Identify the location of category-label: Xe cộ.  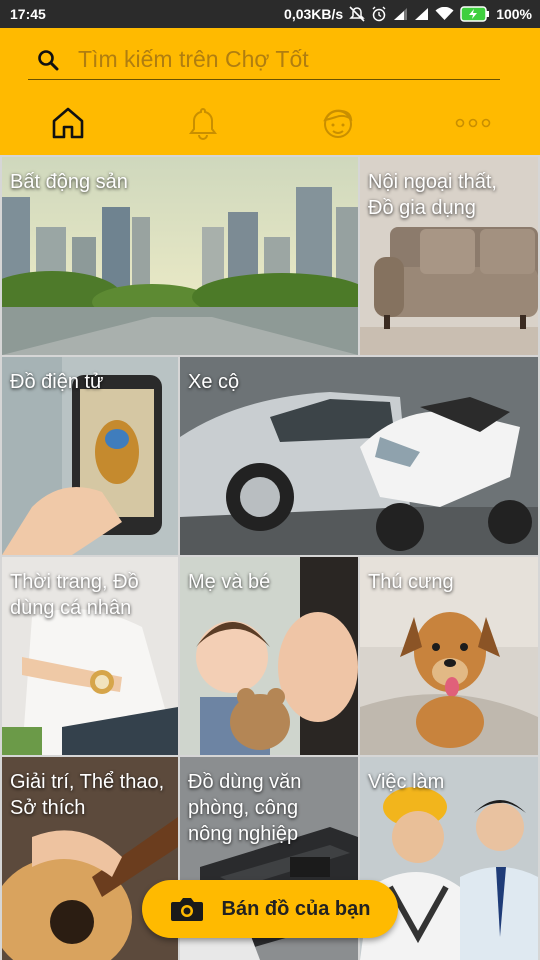
(214, 382).